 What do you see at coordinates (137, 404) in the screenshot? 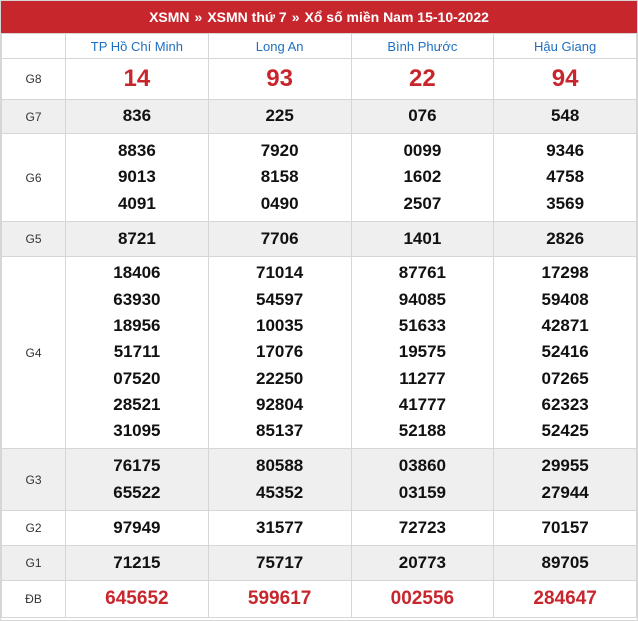
I see `prize-number: 28521` at bounding box center [137, 404].